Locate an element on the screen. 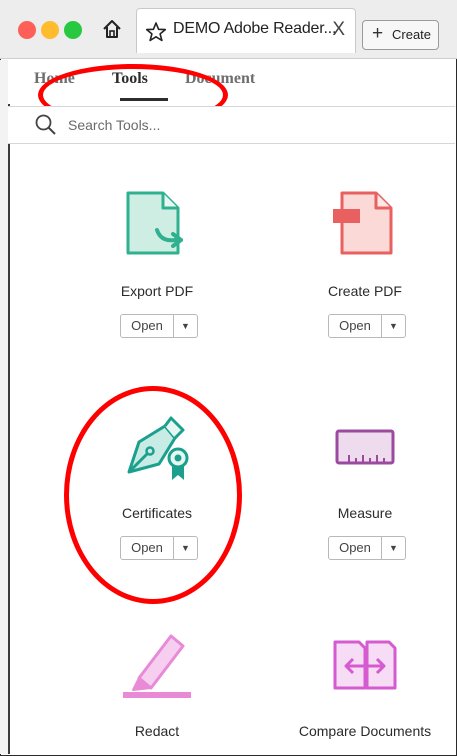 This screenshot has height=756, width=457. tab-close-button: X is located at coordinates (338, 30).